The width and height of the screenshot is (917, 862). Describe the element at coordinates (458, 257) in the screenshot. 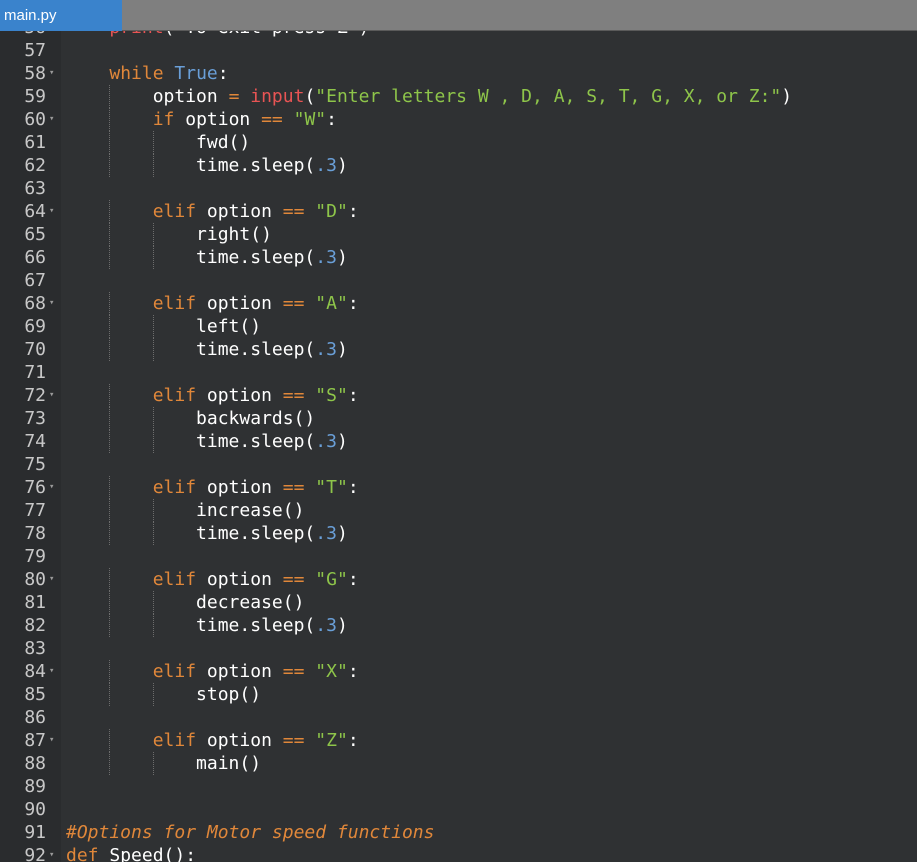

I see `code-line: 66 time.sleep(.3)` at that location.